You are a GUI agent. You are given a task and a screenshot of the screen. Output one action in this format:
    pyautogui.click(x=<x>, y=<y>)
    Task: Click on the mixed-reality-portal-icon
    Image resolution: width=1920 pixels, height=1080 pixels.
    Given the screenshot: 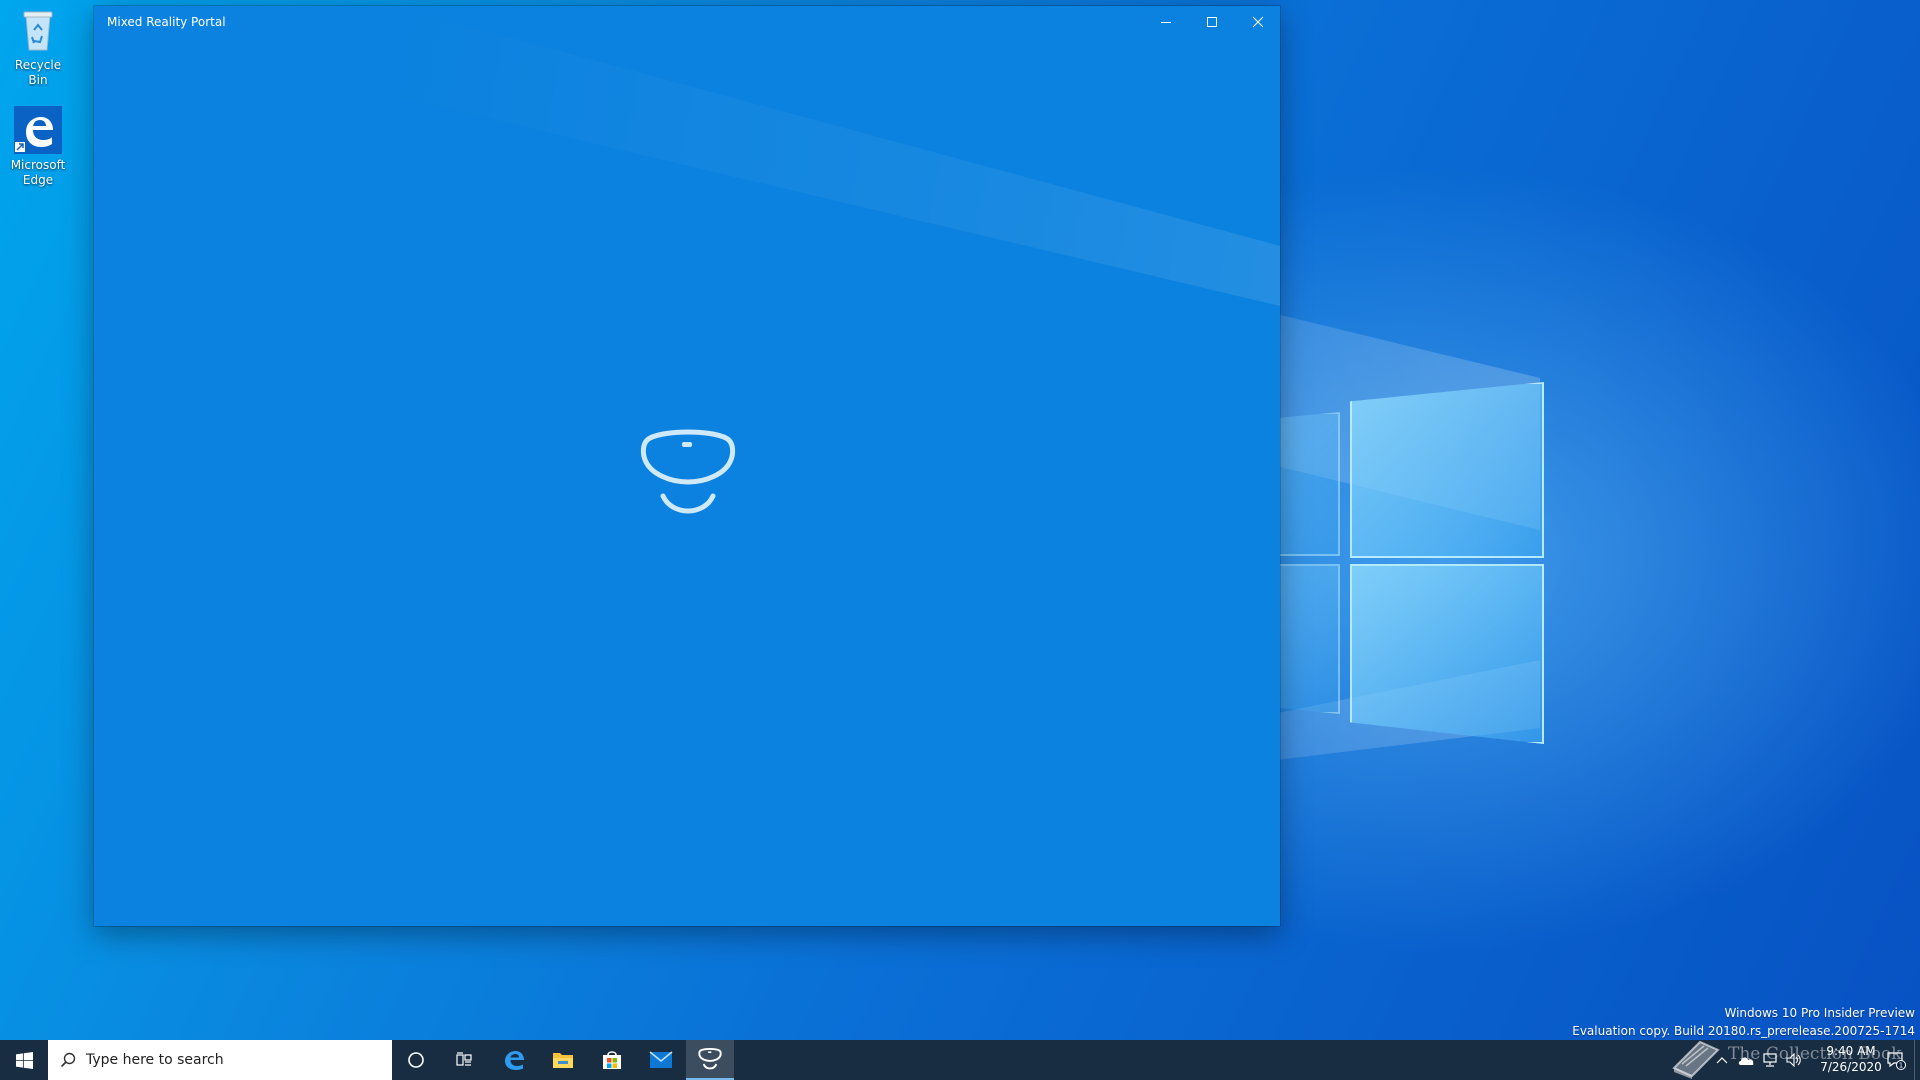 What is the action you would take?
    pyautogui.click(x=710, y=1059)
    